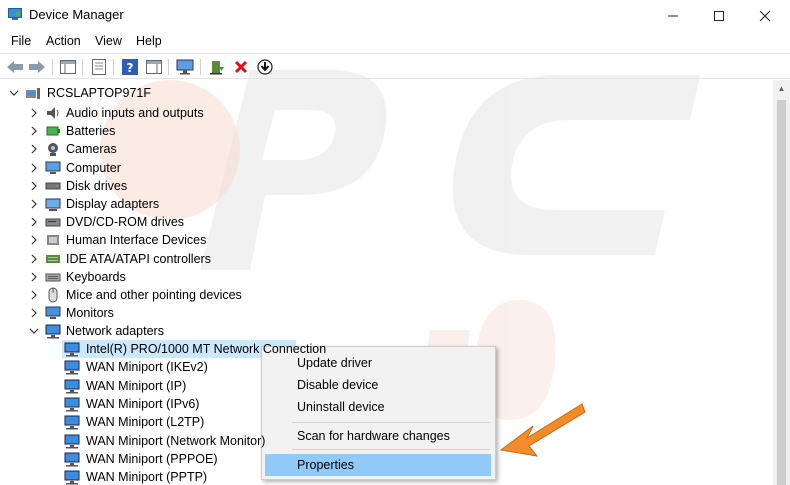  What do you see at coordinates (337, 385) in the screenshot?
I see `ctx-disable-device: Disable device` at bounding box center [337, 385].